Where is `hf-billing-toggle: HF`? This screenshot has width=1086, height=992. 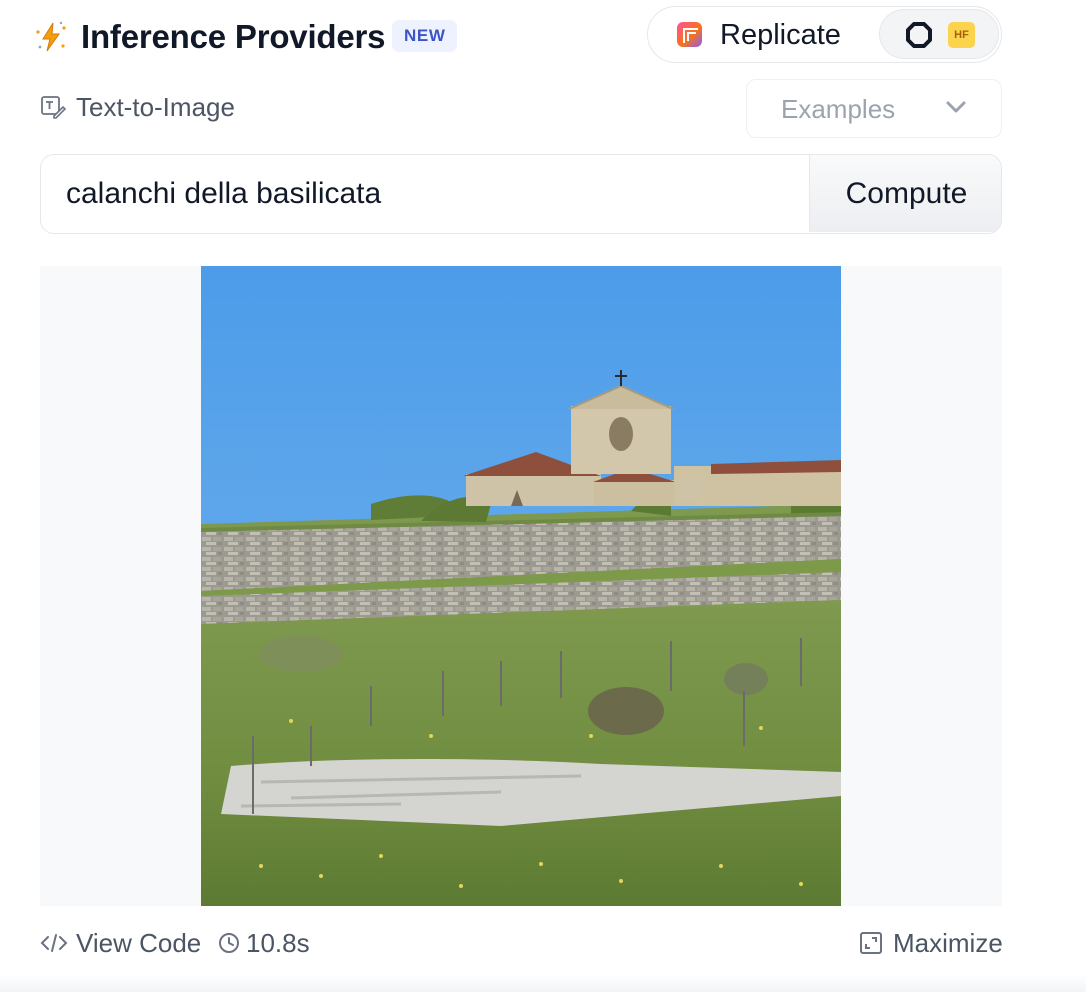 hf-billing-toggle: HF is located at coordinates (939, 34).